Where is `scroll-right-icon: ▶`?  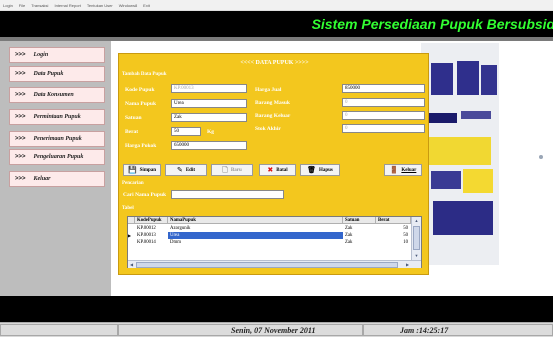 scroll-right-icon: ▶ is located at coordinates (407, 264).